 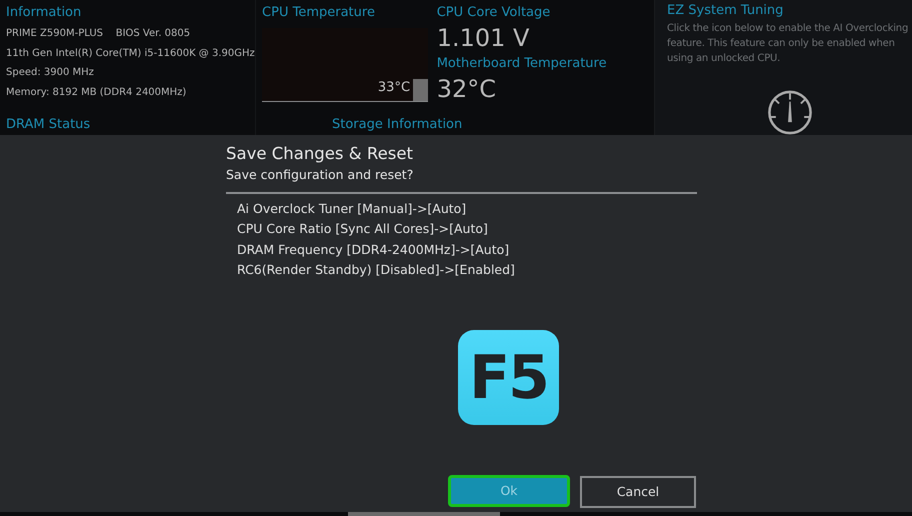 I want to click on change-item: CPU Core Ratio [Sync All Cores]->[Auto], so click(x=363, y=229).